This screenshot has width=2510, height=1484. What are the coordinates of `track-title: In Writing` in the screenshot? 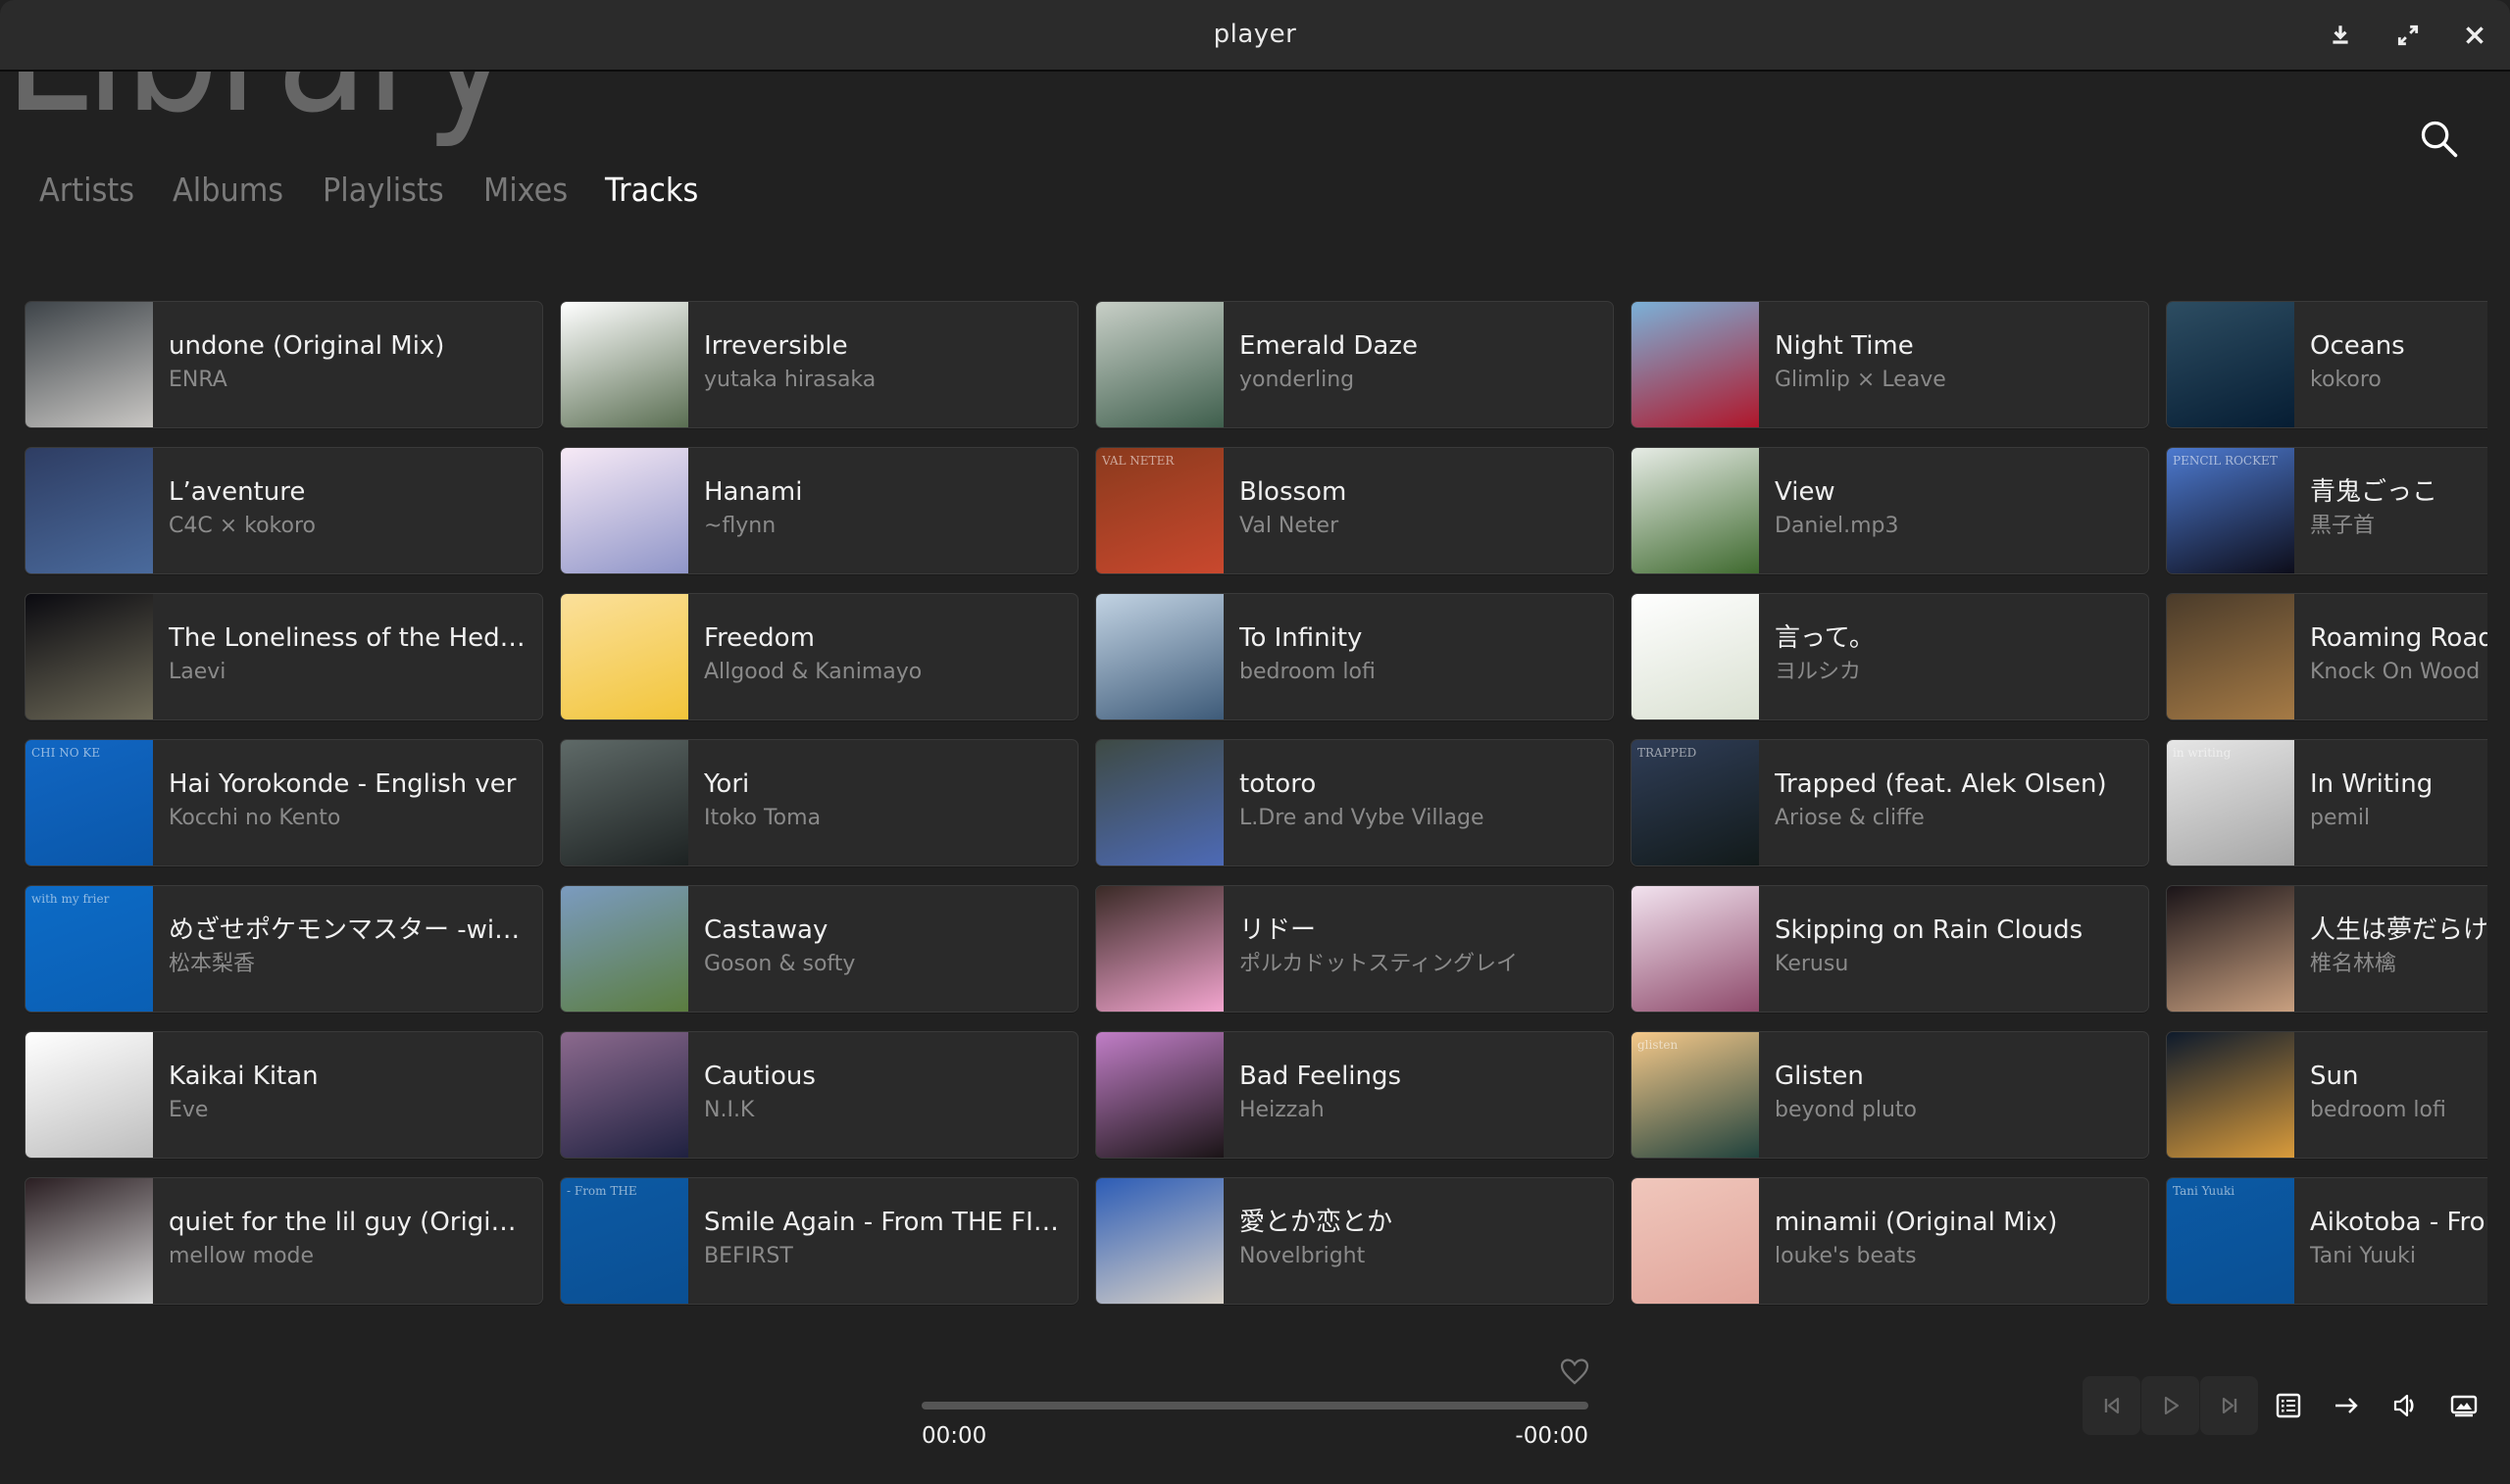 It's located at (2372, 784).